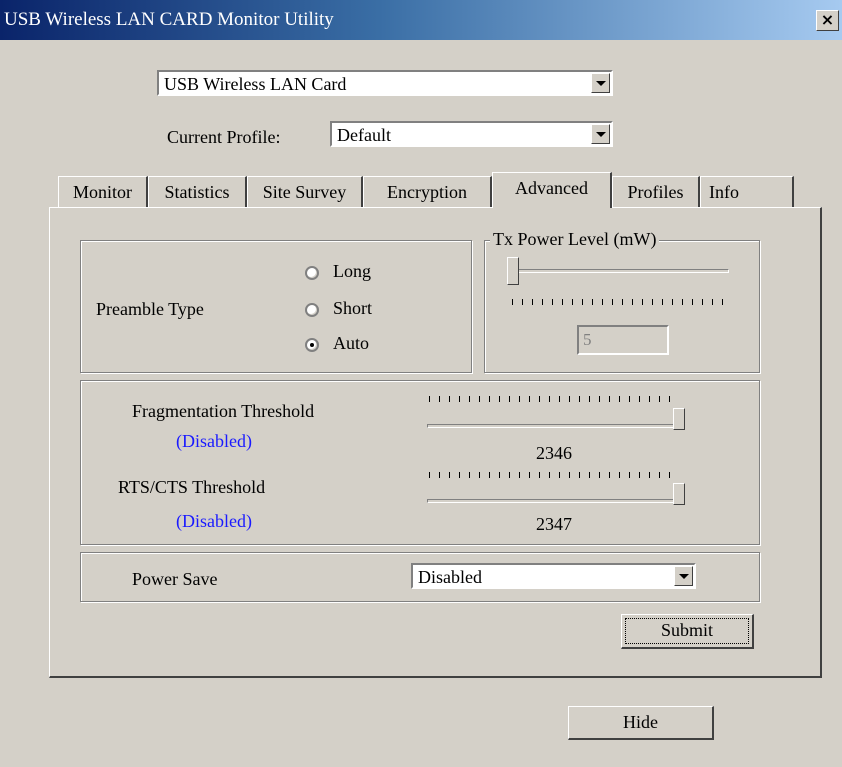 The width and height of the screenshot is (842, 767). I want to click on fragmentation-status: (Disabled), so click(214, 441).